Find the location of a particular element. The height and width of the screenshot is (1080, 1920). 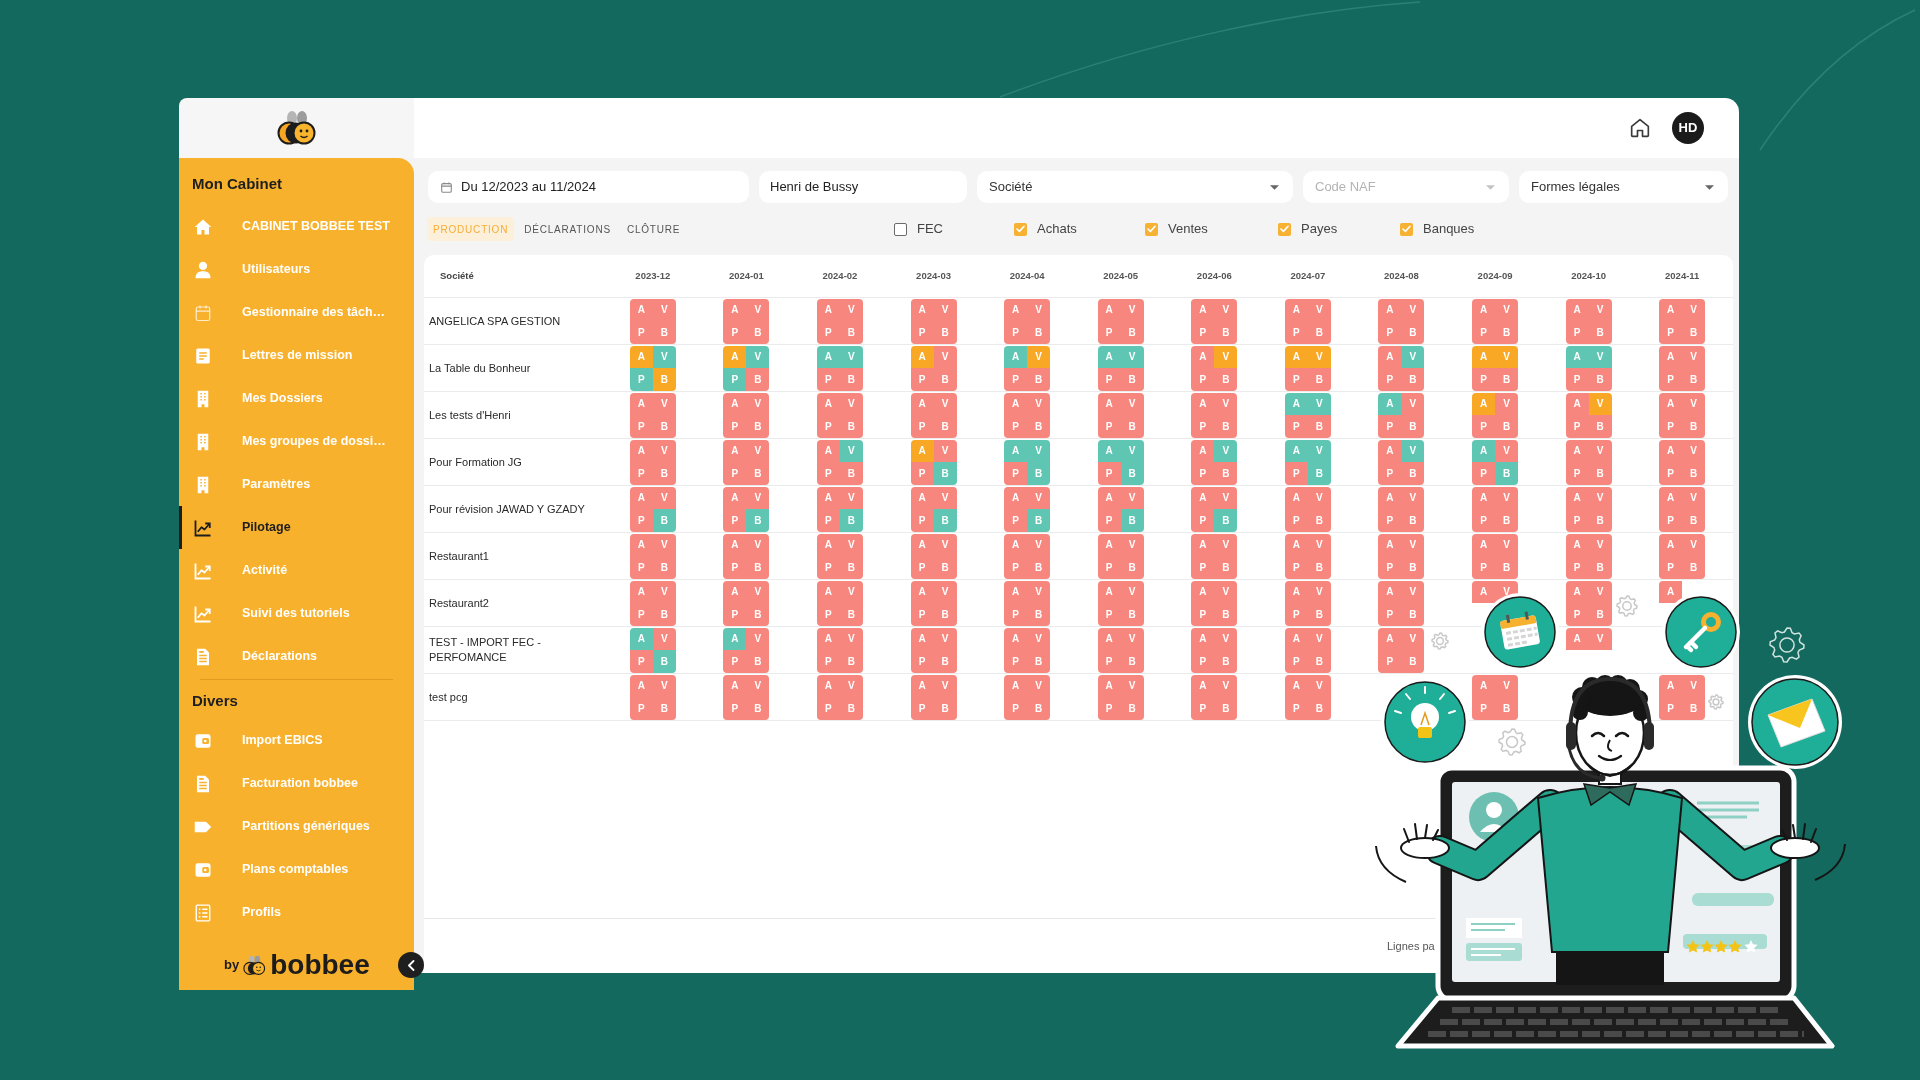

sidebar-item: Déclarations is located at coordinates (296, 656).